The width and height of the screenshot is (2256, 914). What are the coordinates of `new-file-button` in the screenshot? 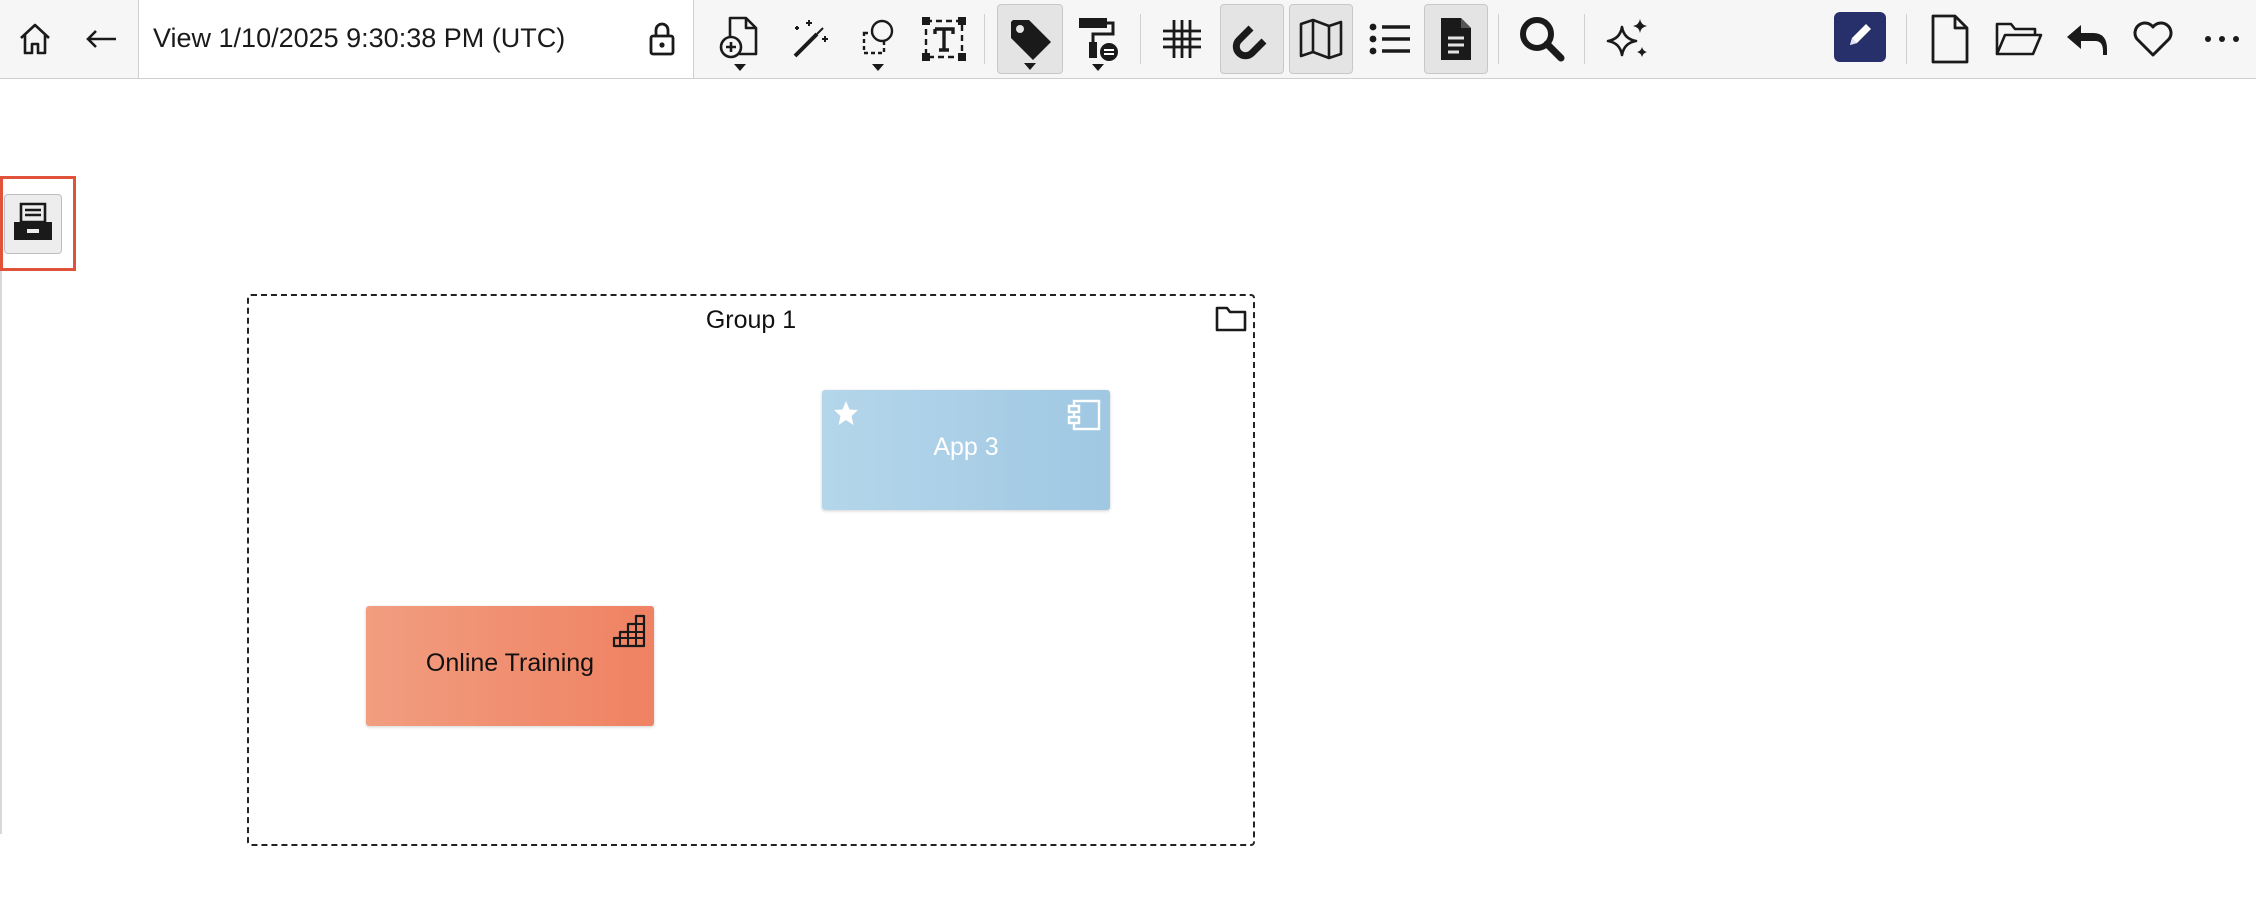 It's located at (1950, 39).